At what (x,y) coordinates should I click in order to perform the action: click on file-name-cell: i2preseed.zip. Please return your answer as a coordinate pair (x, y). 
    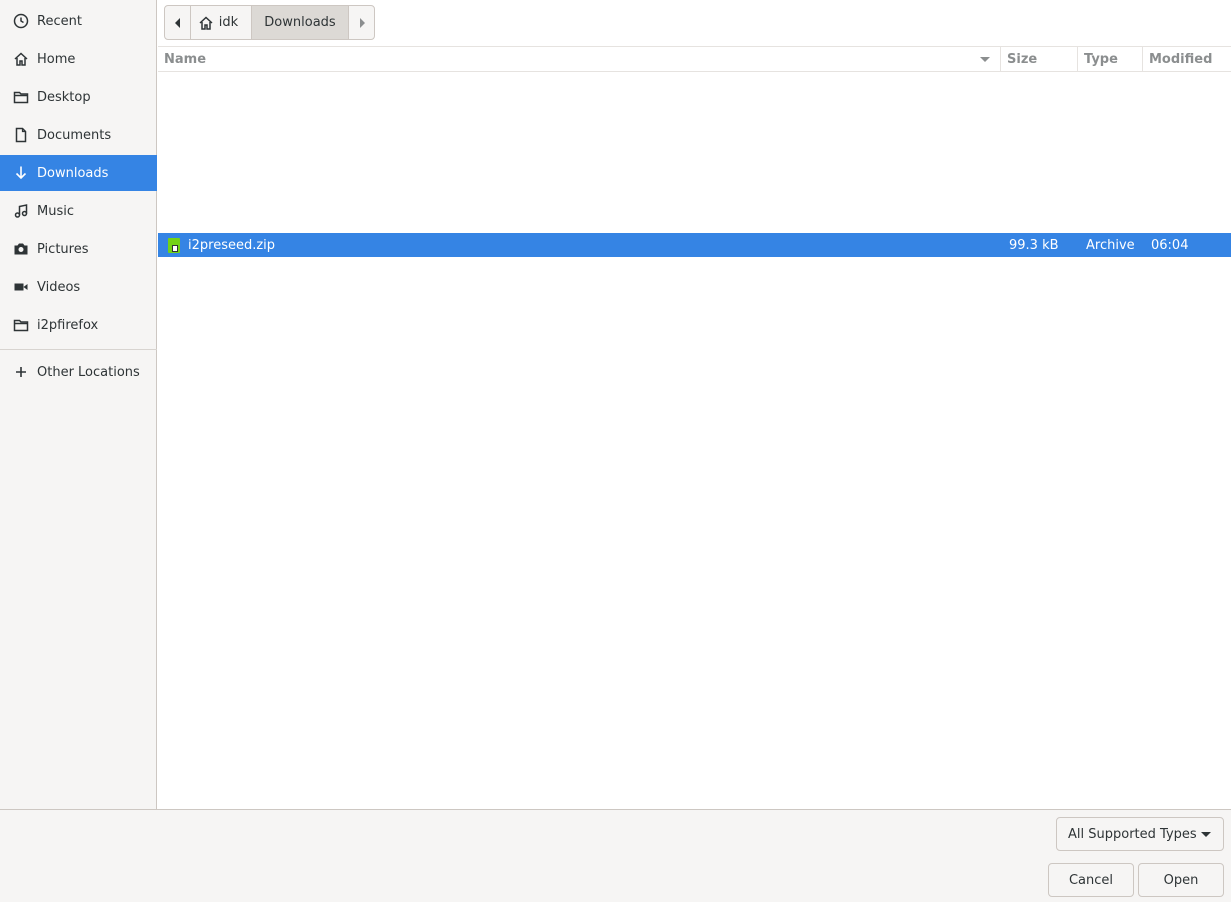
    Looking at the image, I should click on (221, 245).